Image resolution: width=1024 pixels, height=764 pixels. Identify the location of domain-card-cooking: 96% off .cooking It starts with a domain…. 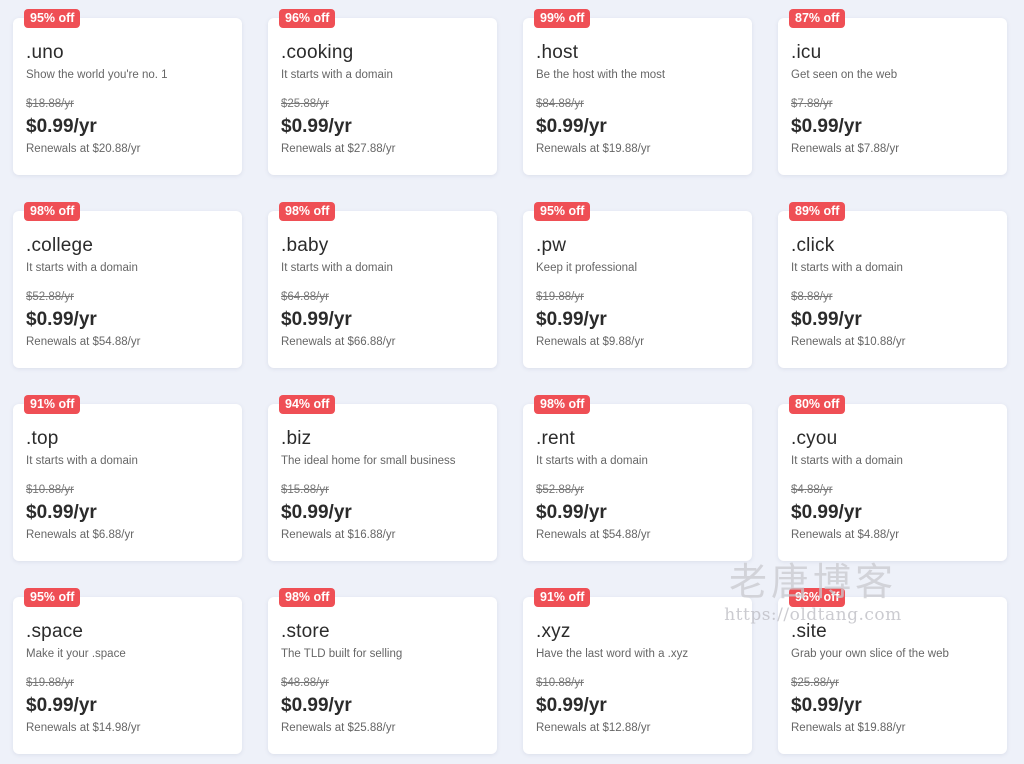
(382, 92).